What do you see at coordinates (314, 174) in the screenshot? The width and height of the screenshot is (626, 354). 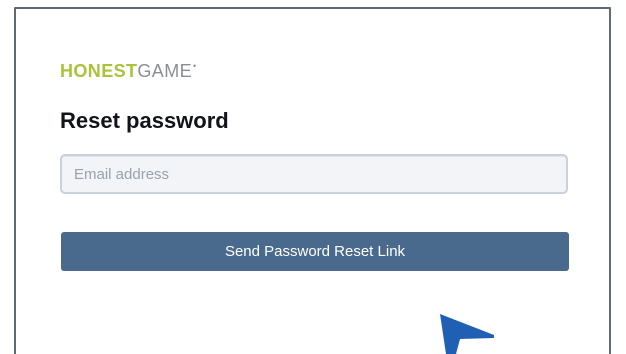 I see `email-field` at bounding box center [314, 174].